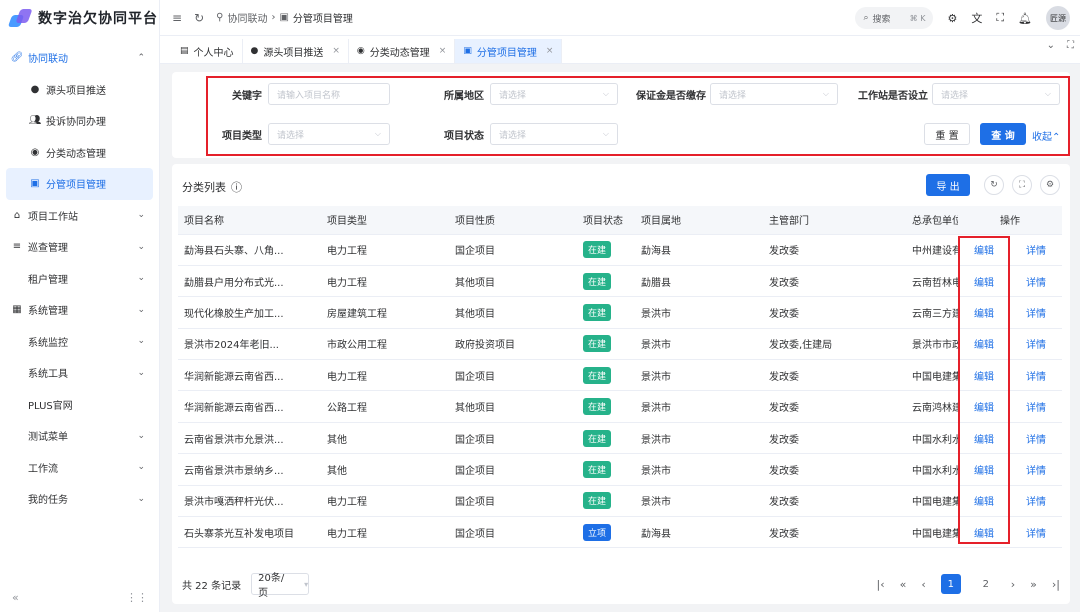 This screenshot has width=1080, height=612. Describe the element at coordinates (1033, 584) in the screenshot. I see `next-group-icon: »` at that location.